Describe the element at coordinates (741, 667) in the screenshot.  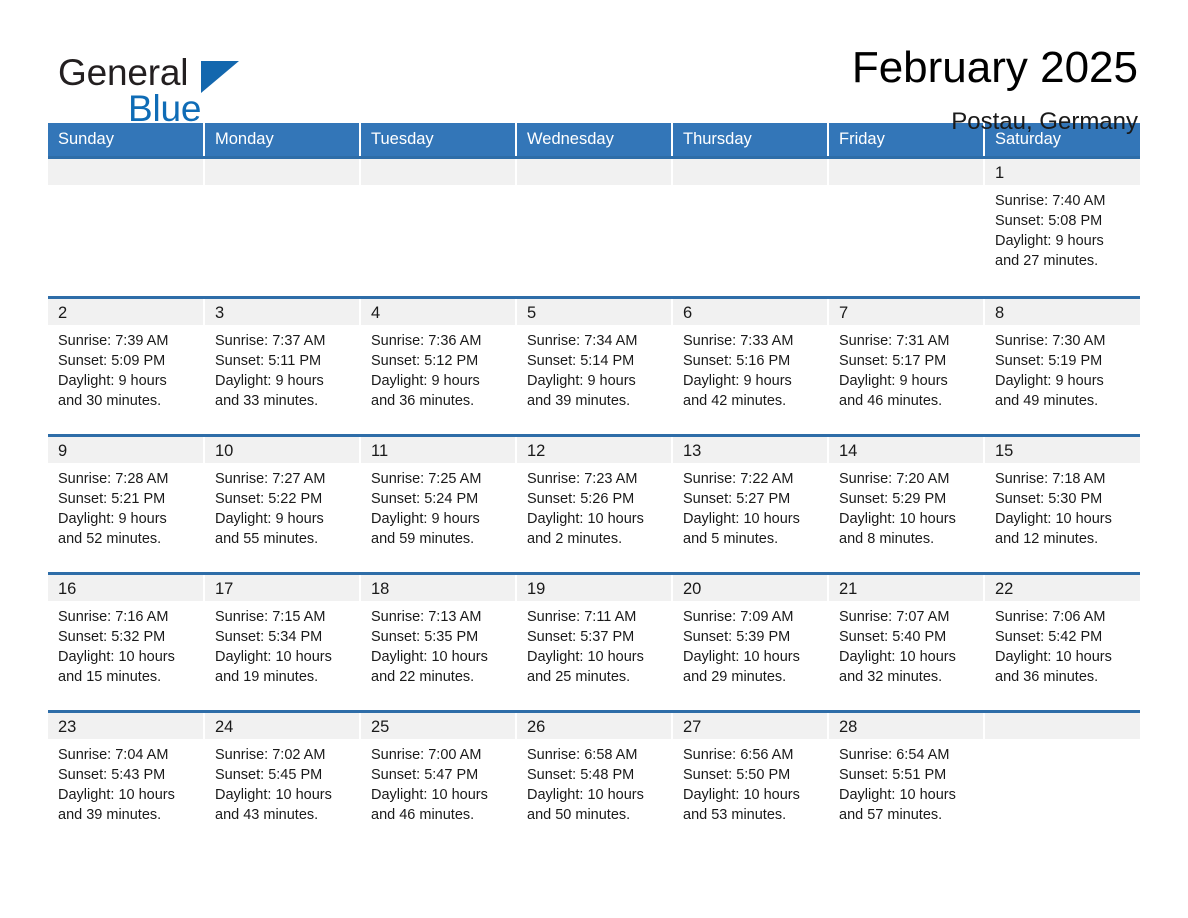
I see `daylight-text: Daylight: 10 hours and 29 minutes.` at that location.